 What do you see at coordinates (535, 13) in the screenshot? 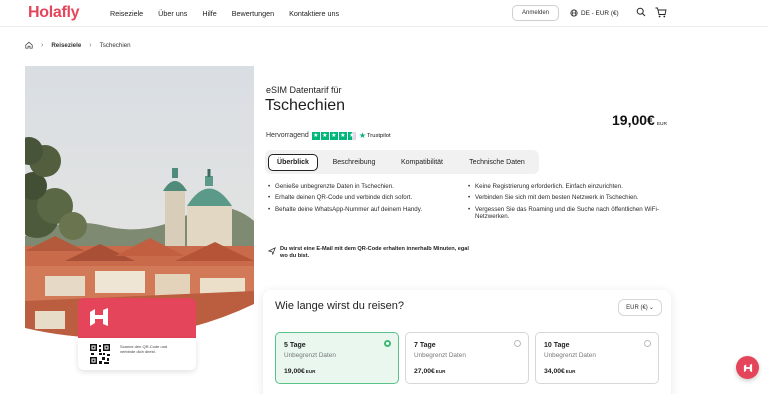
I see `login-button: Anmelden` at bounding box center [535, 13].